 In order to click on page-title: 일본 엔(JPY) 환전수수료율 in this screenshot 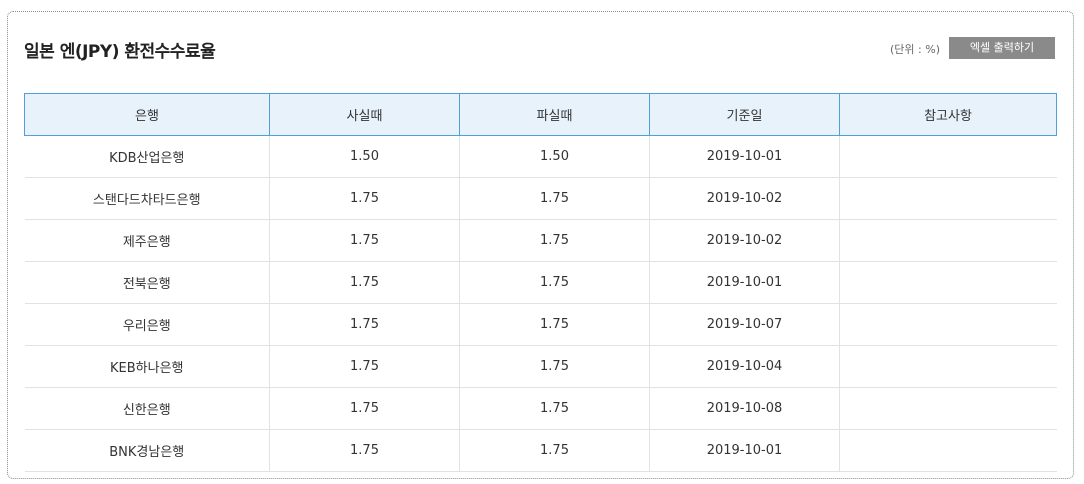, I will do `click(120, 52)`.